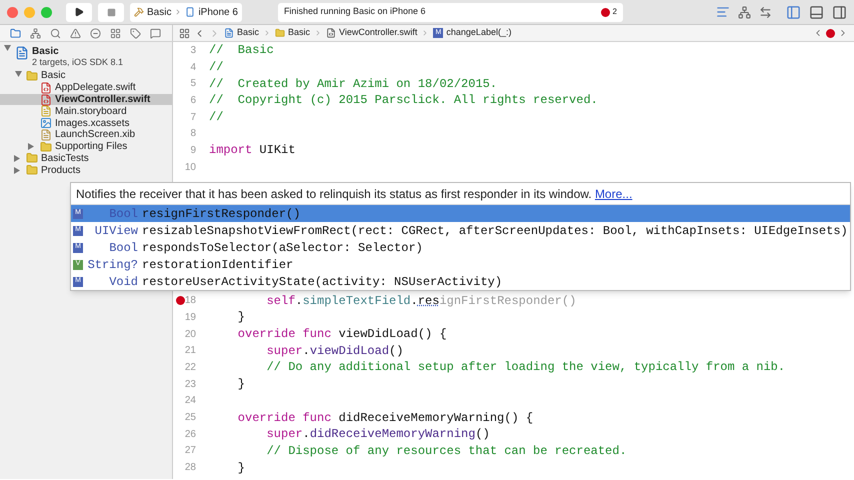  Describe the element at coordinates (135, 33) in the screenshot. I see `breakpoint-navigator-icon` at that location.